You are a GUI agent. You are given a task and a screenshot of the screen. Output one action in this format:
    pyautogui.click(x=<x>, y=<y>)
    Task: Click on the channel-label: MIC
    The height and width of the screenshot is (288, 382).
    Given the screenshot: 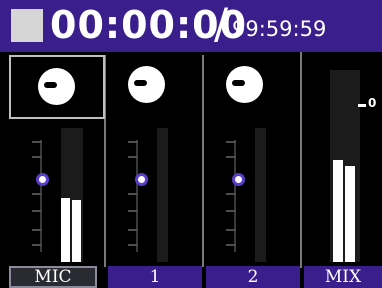 What is the action you would take?
    pyautogui.click(x=53, y=277)
    